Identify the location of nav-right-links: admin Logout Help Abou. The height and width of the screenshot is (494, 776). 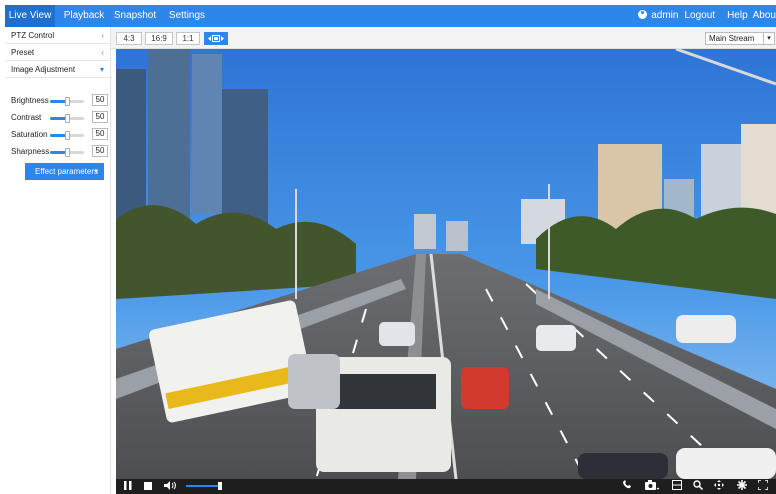
(704, 16).